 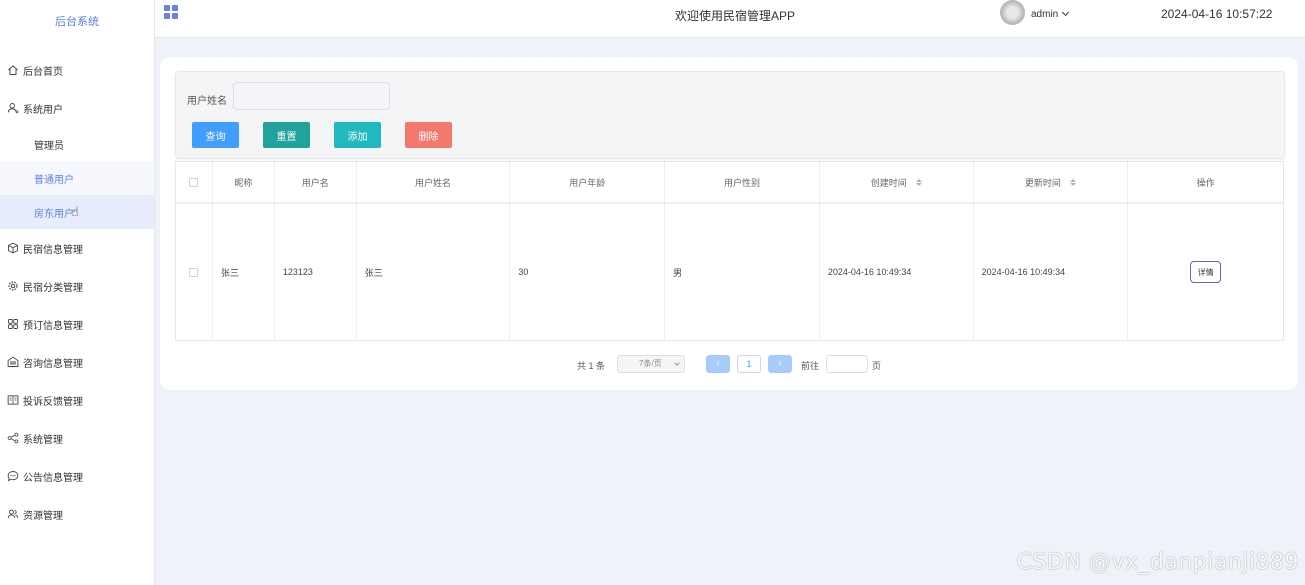 What do you see at coordinates (434, 272) in the screenshot?
I see `cell-name: 张三` at bounding box center [434, 272].